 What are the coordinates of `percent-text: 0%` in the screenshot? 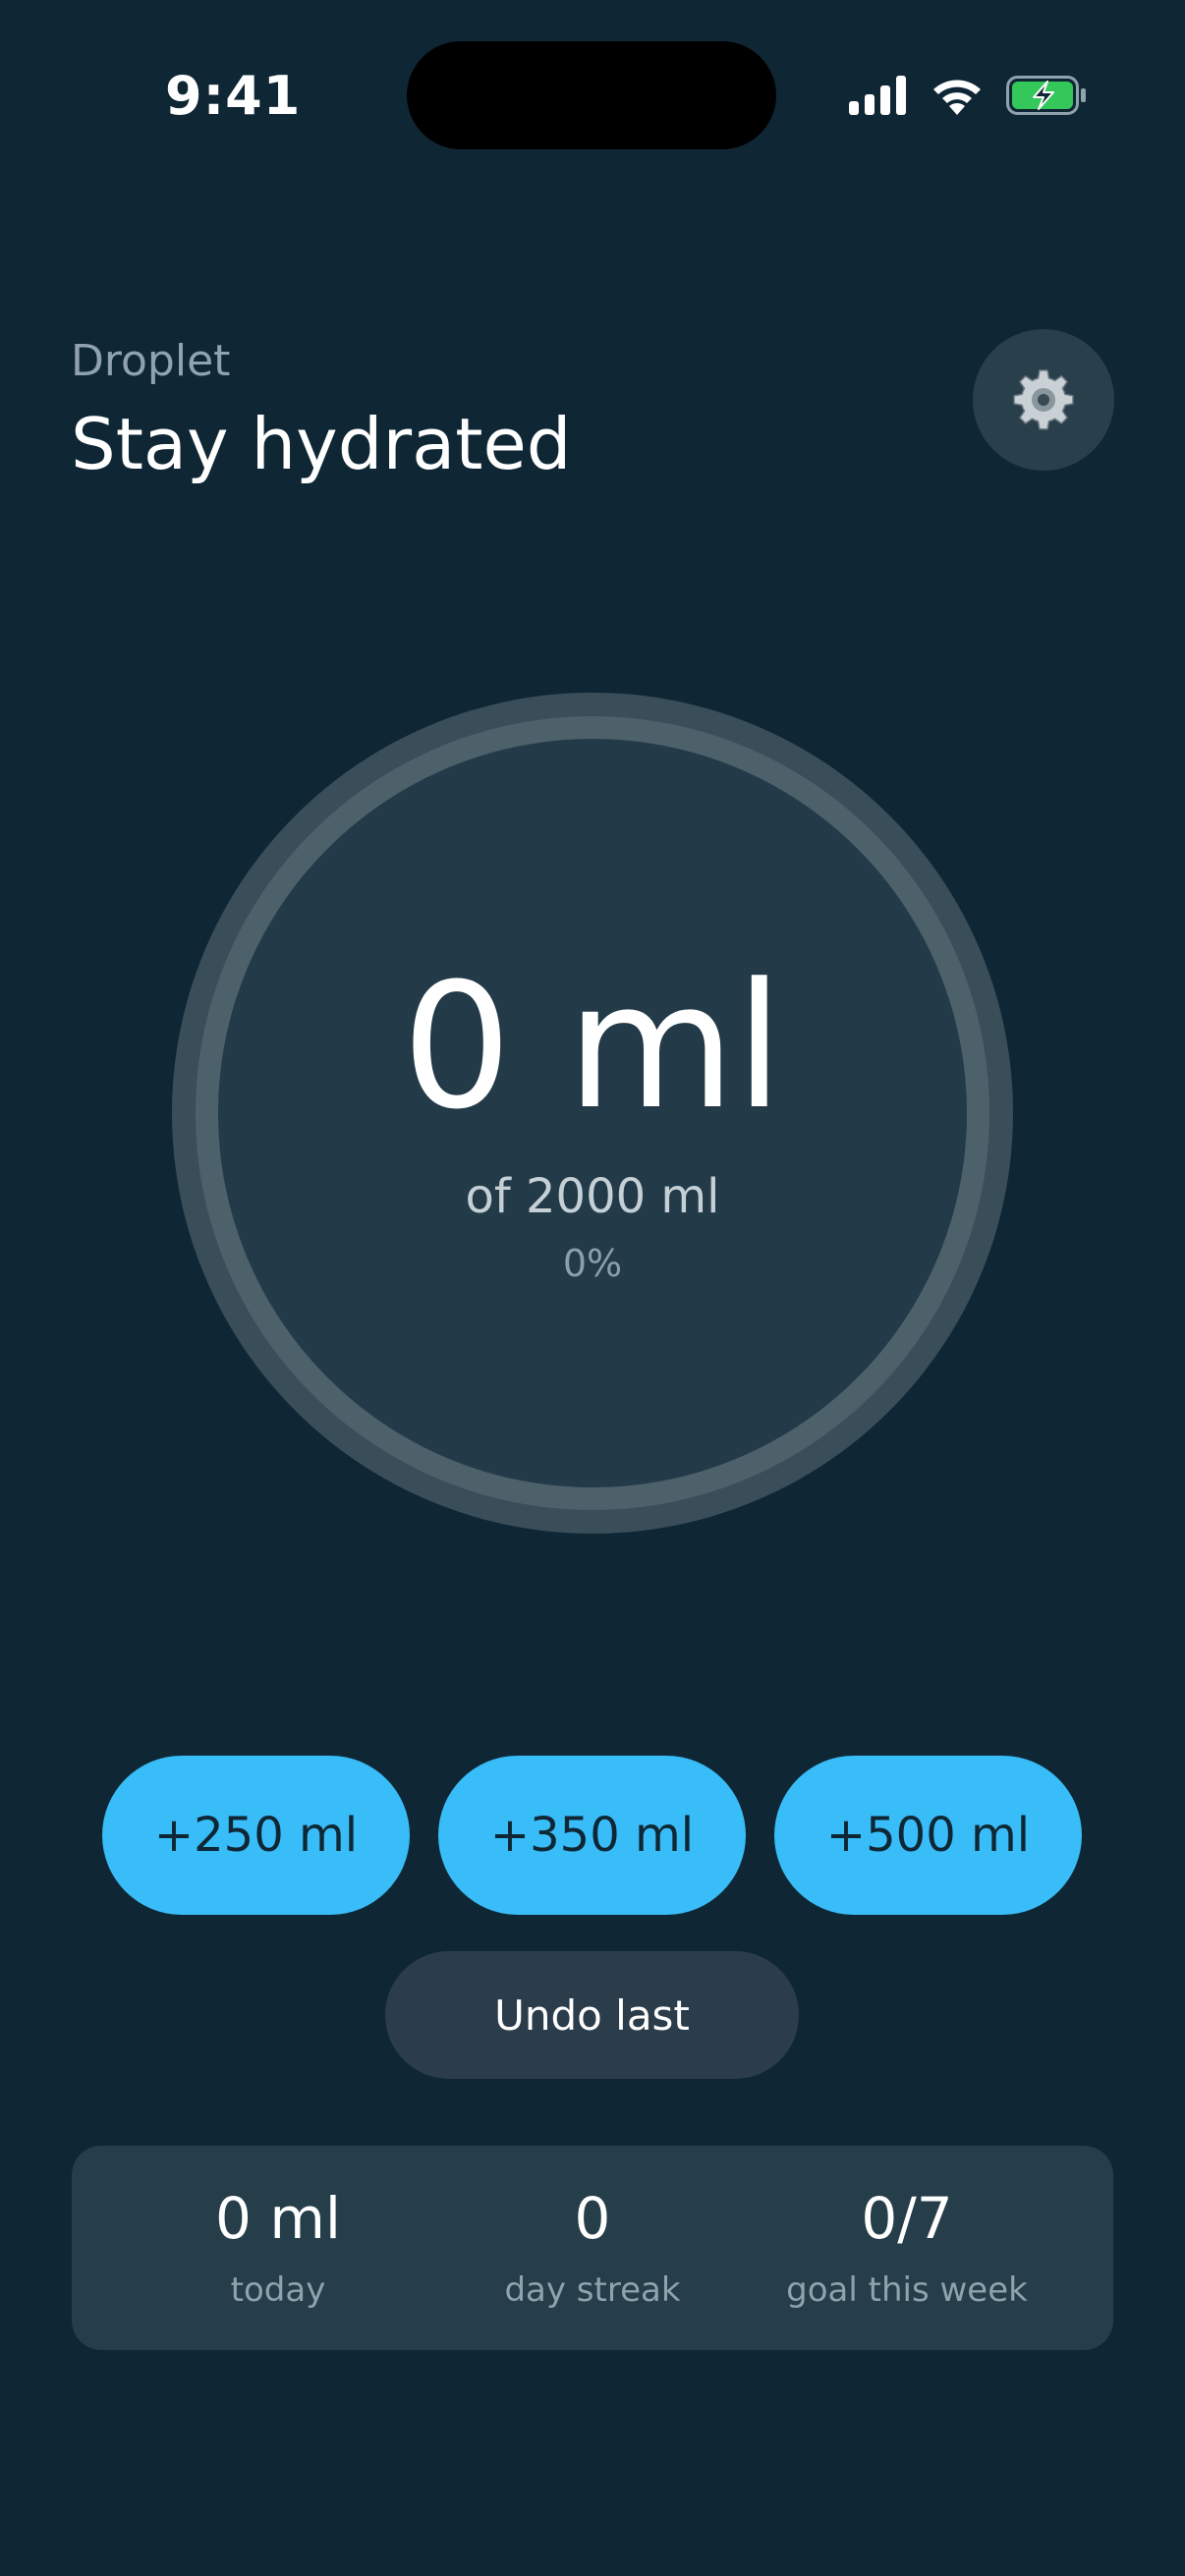 It's located at (592, 1263).